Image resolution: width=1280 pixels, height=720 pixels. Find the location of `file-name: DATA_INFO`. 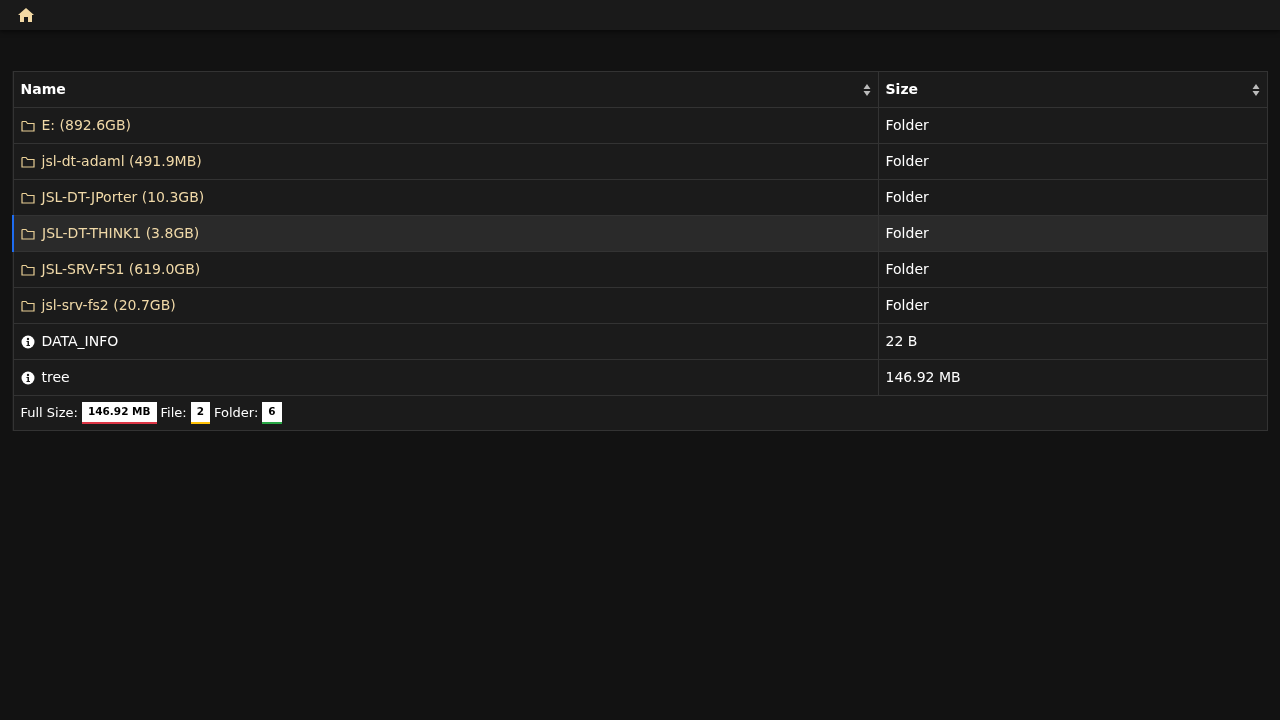

file-name: DATA_INFO is located at coordinates (80, 341).